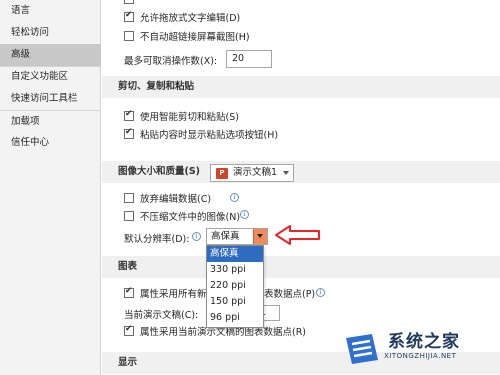 Image resolution: width=500 pixels, height=375 pixels. Describe the element at coordinates (255, 172) in the screenshot. I see `image-document-value: 演示文稿1` at that location.